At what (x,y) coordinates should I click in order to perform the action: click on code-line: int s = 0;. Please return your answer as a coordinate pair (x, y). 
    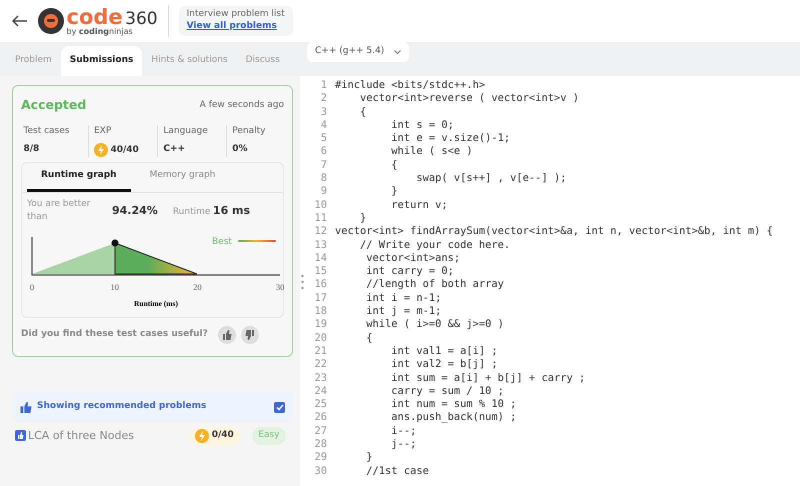
    Looking at the image, I should click on (422, 125).